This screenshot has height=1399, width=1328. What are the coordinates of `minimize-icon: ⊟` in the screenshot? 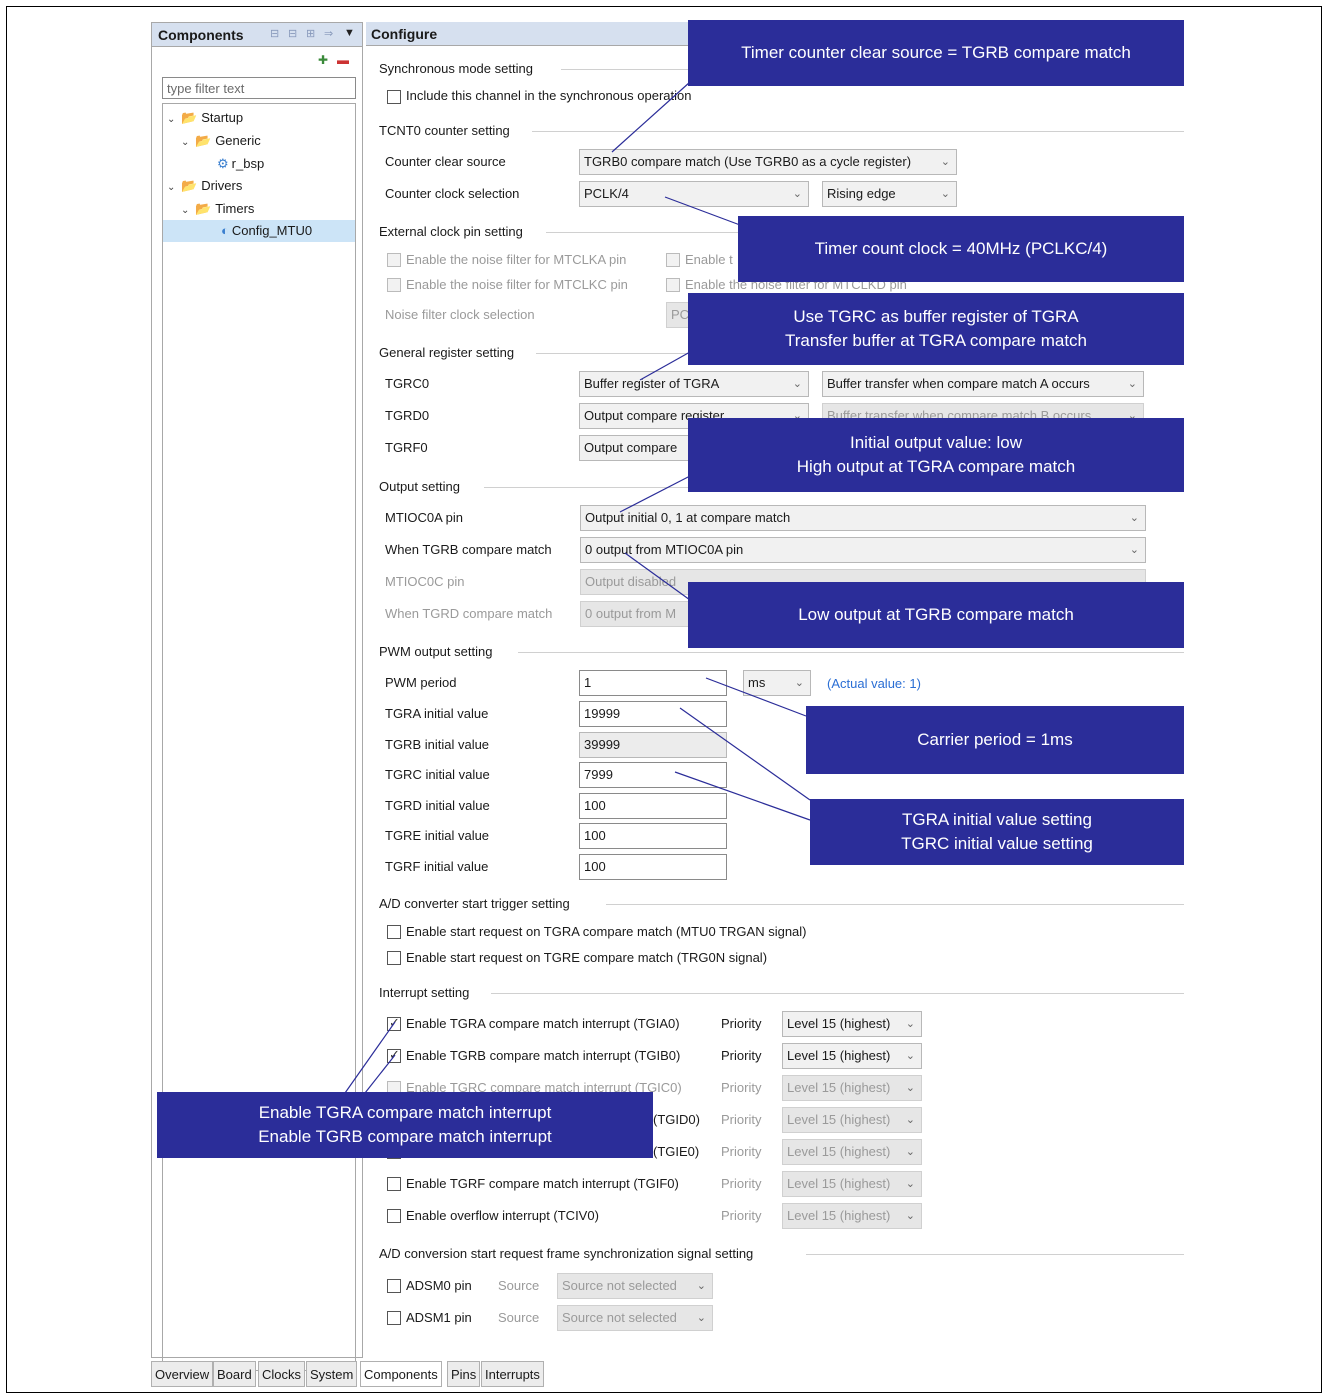 It's located at (292, 33).